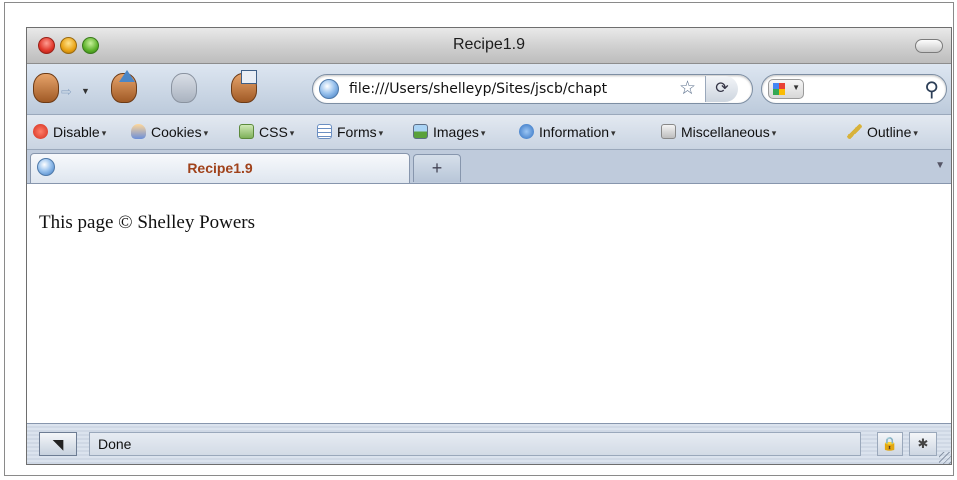 The height and width of the screenshot is (480, 957). What do you see at coordinates (58, 444) in the screenshot?
I see `sidebar-toggle-button: ◥` at bounding box center [58, 444].